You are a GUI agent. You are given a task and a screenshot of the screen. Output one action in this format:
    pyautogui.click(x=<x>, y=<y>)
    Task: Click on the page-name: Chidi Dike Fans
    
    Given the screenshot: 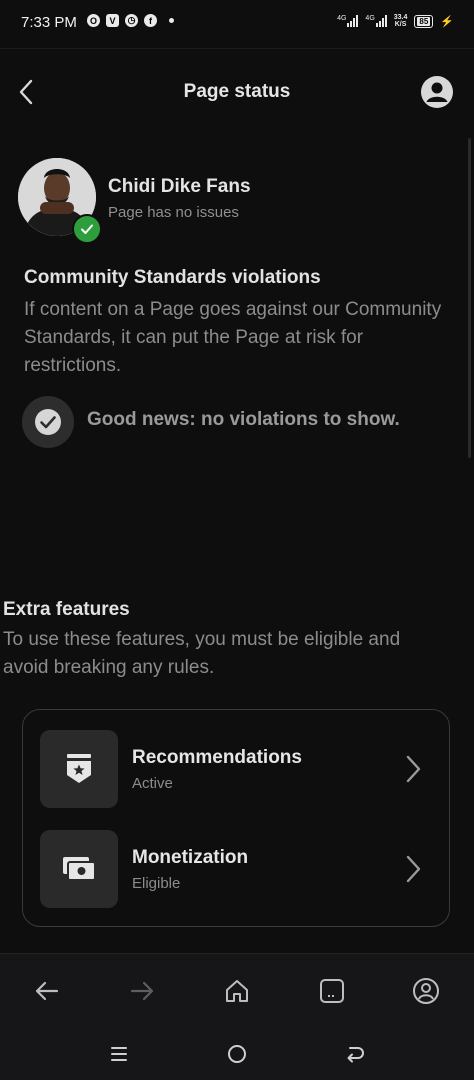 What is the action you would take?
    pyautogui.click(x=179, y=186)
    